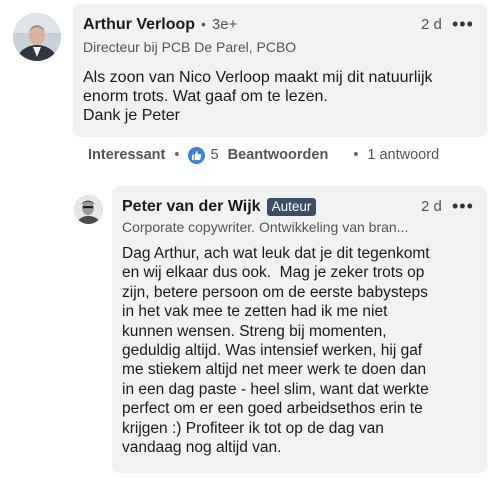 This screenshot has height=479, width=500. I want to click on comment-author-name: Arthur Verloop, so click(139, 25).